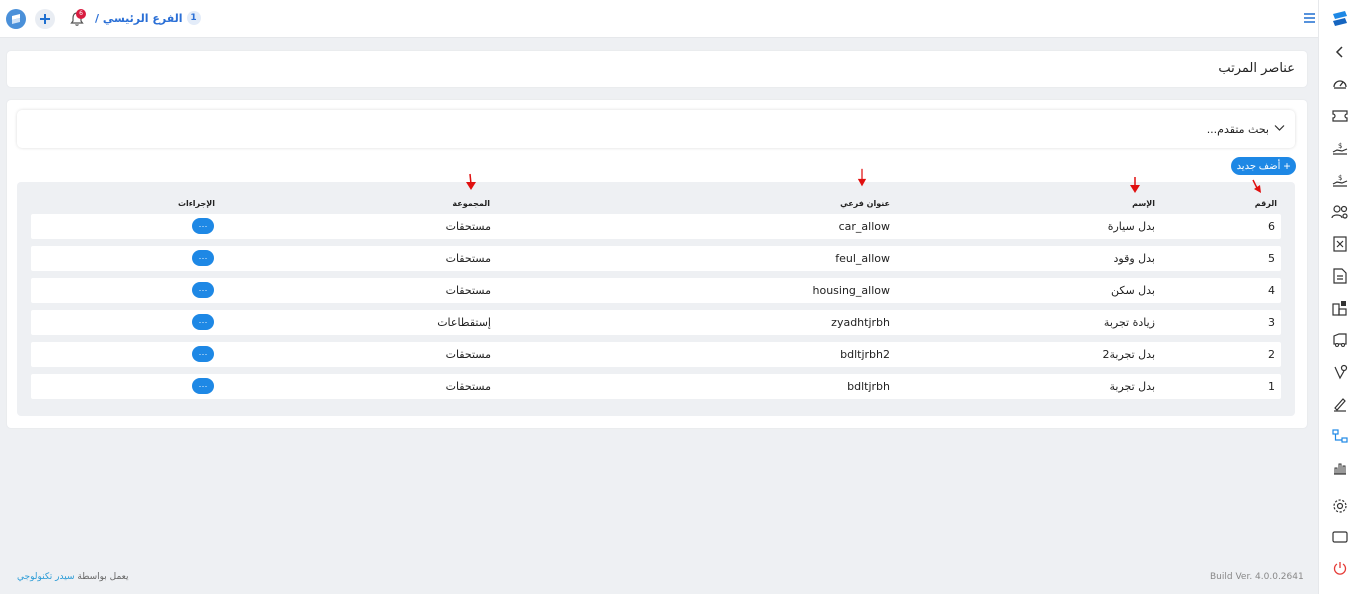  I want to click on plus-icon, so click(45, 19).